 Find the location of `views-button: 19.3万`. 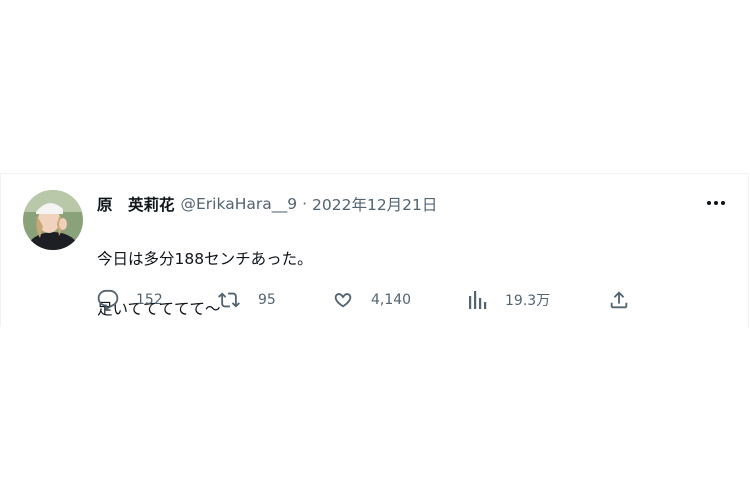

views-button: 19.3万 is located at coordinates (509, 300).